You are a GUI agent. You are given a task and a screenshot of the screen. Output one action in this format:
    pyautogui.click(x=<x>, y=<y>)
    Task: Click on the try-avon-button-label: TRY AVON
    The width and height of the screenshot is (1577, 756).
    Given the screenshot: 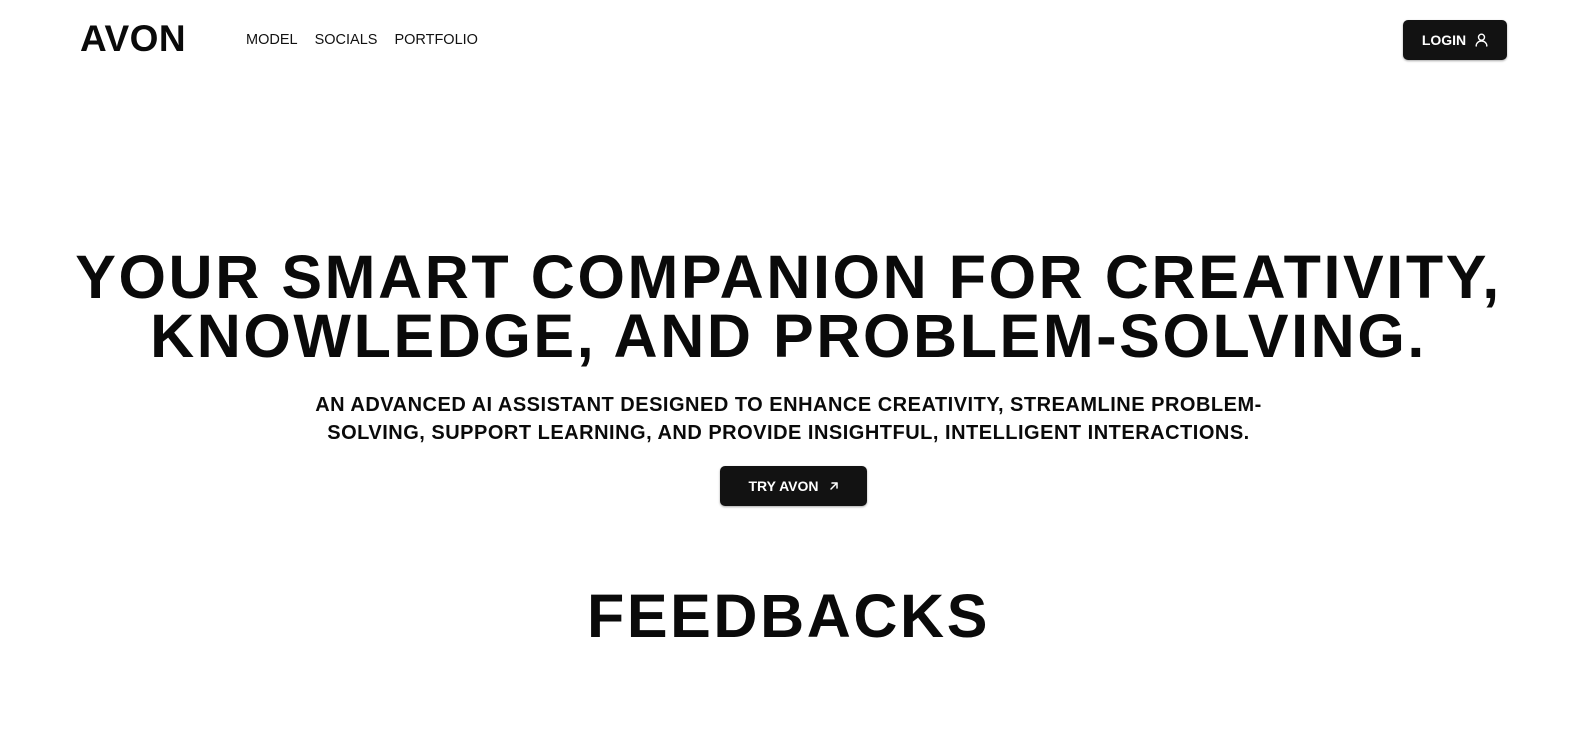 What is the action you would take?
    pyautogui.click(x=783, y=486)
    